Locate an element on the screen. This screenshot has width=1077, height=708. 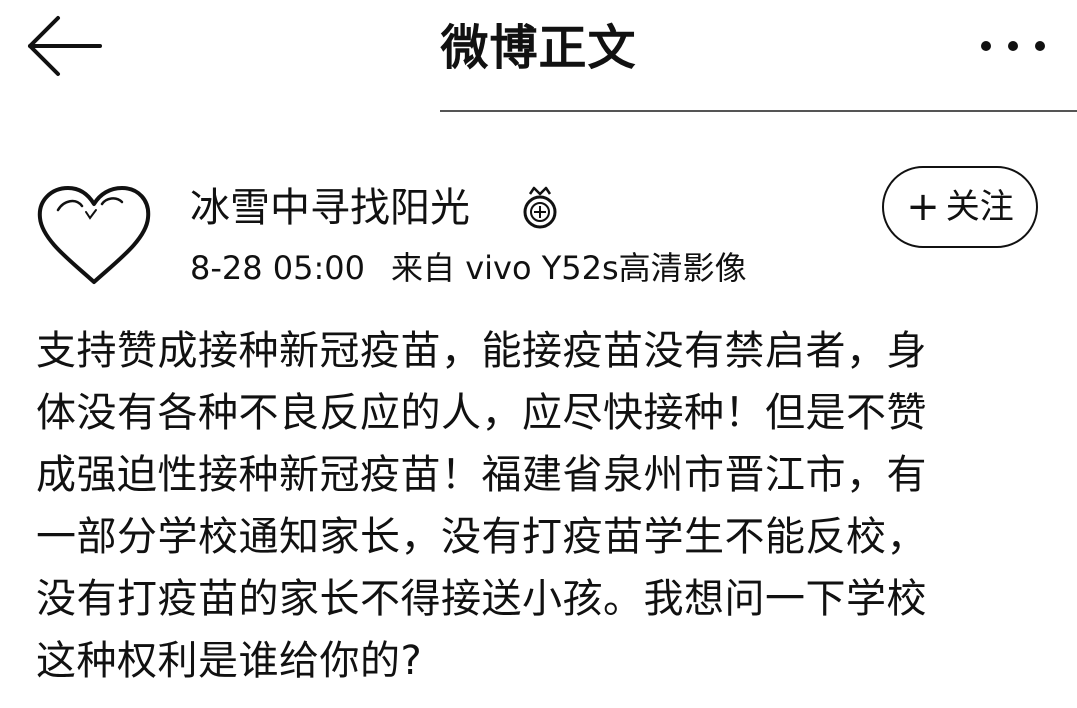
follow-button: + 关注 is located at coordinates (960, 207).